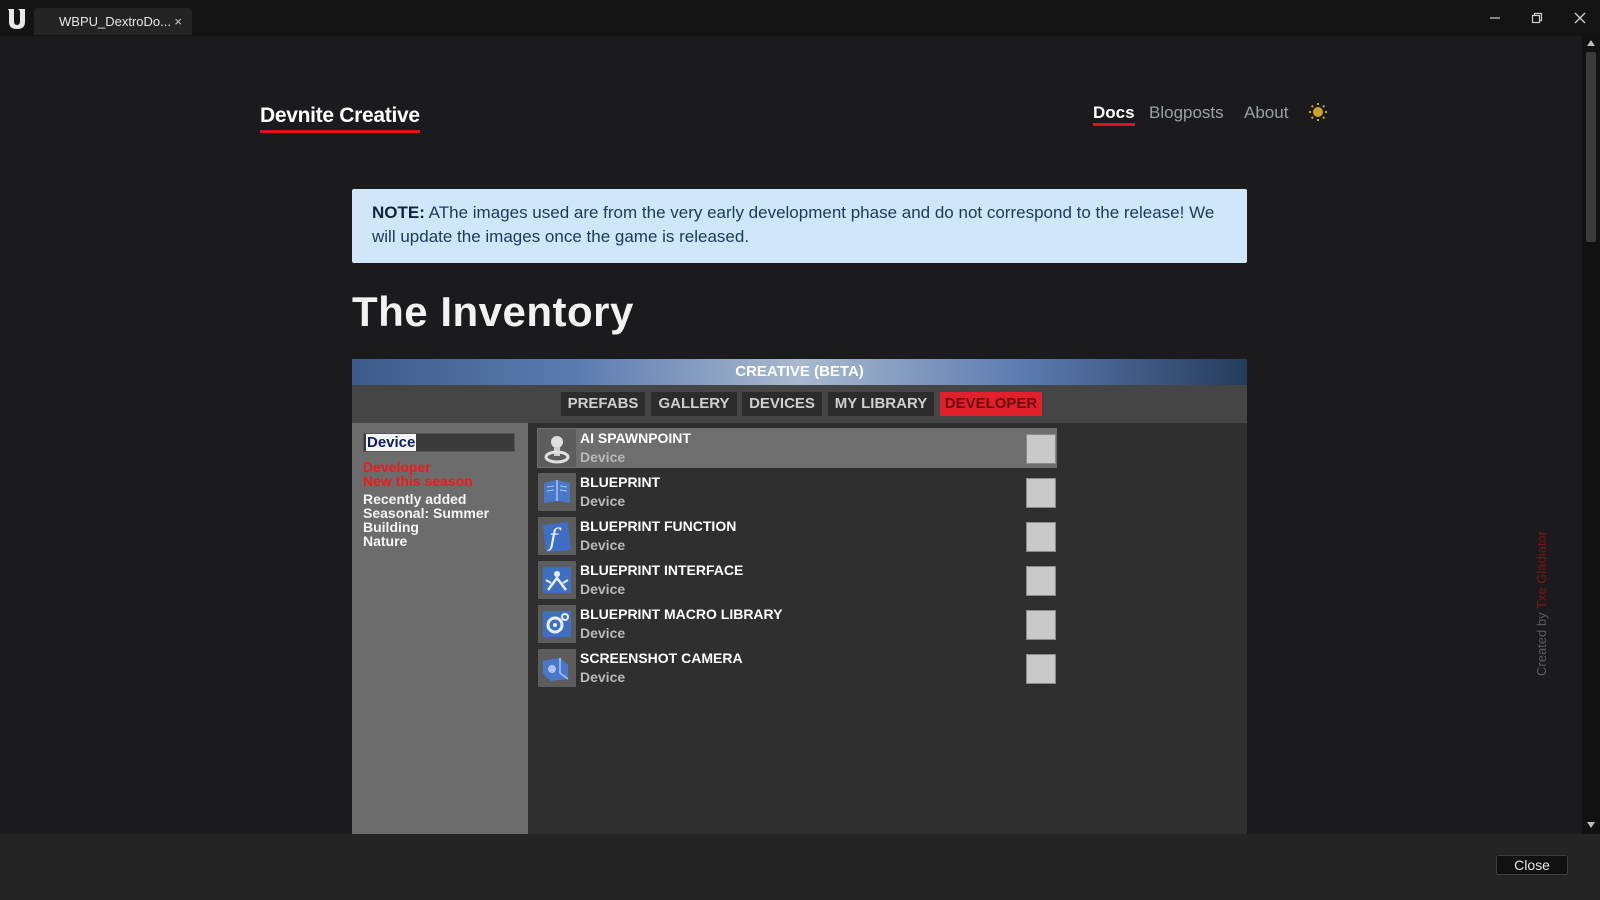  What do you see at coordinates (662, 570) in the screenshot?
I see `item-name: BLUEPRINT INTERFACE` at bounding box center [662, 570].